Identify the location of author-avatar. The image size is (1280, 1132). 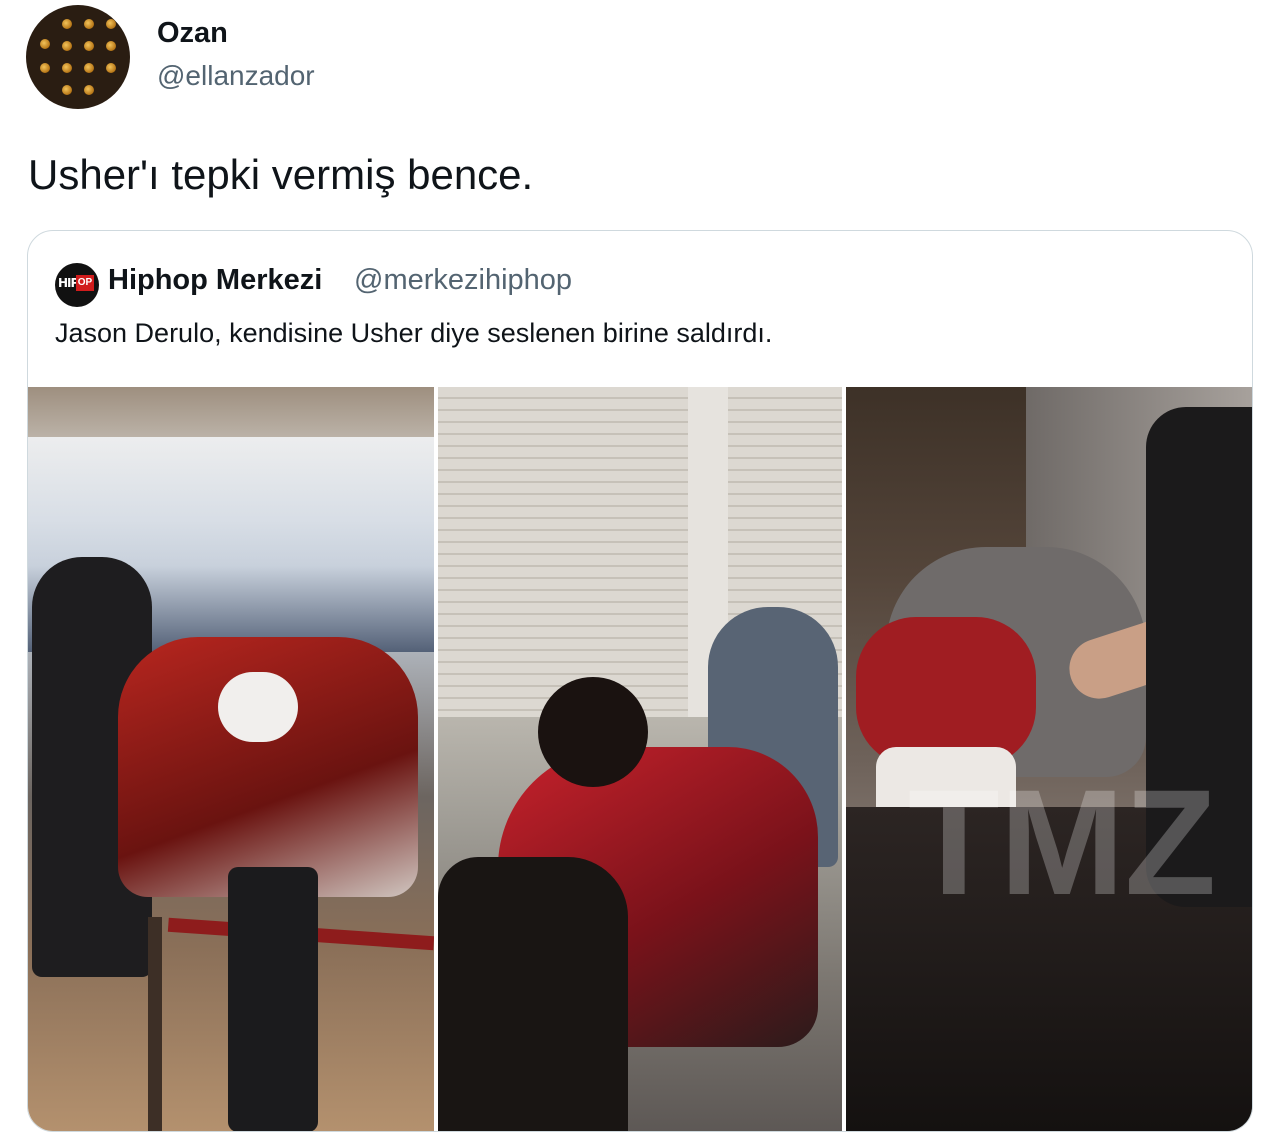
(78, 57).